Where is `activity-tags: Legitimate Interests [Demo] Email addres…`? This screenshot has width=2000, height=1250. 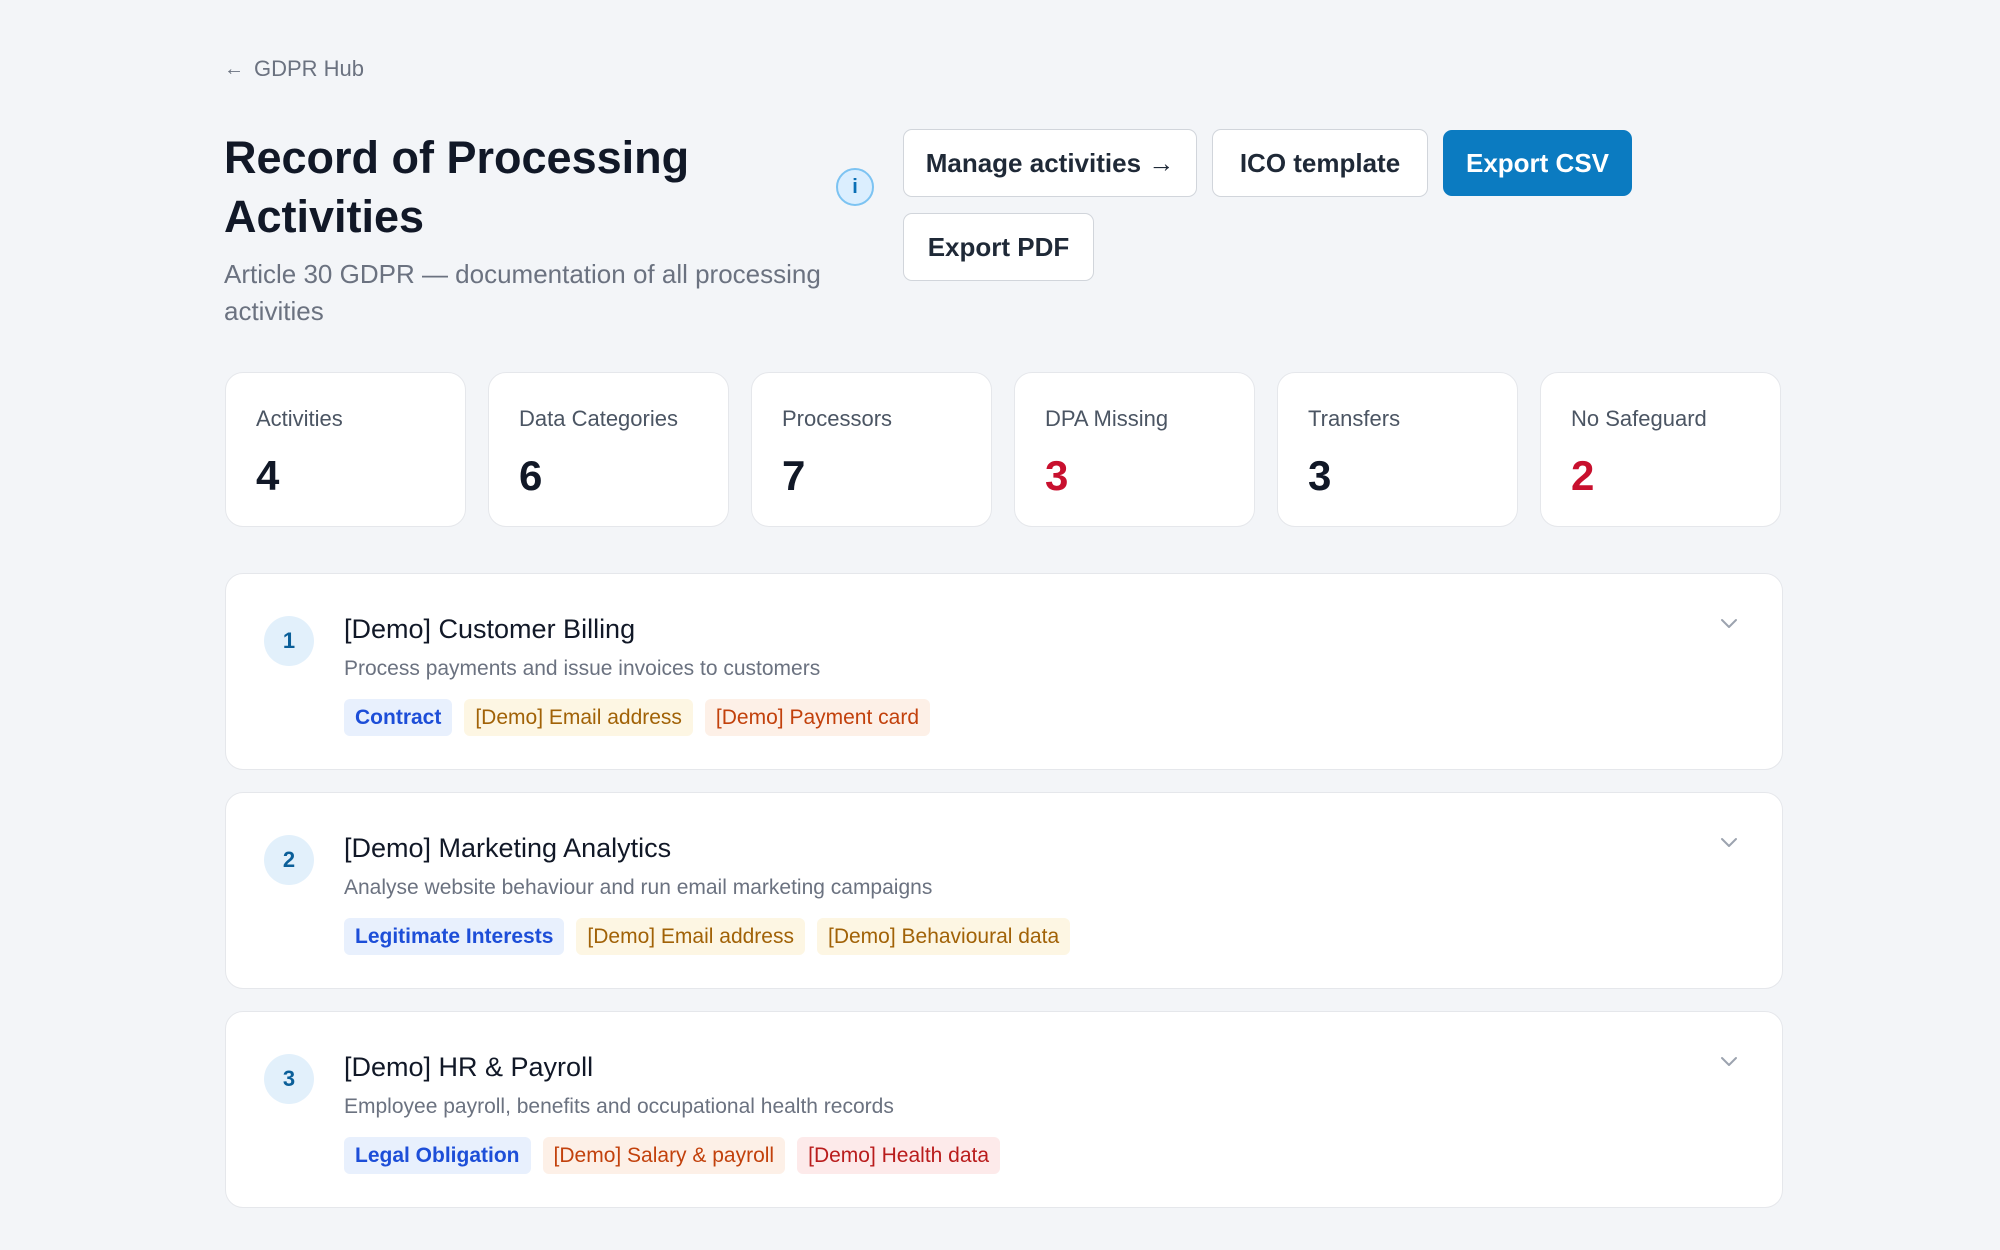
activity-tags: Legitimate Interests [Demo] Email addres… is located at coordinates (707, 936).